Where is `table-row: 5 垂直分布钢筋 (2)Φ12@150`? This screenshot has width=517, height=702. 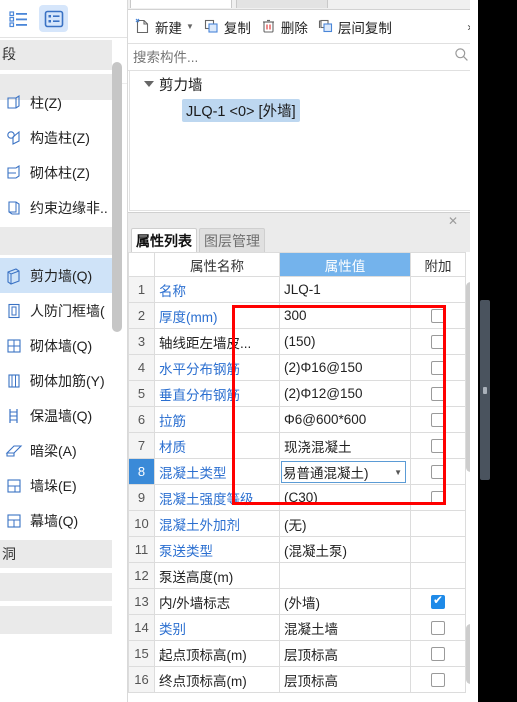 table-row: 5 垂直分布钢筋 (2)Φ12@150 is located at coordinates (297, 393).